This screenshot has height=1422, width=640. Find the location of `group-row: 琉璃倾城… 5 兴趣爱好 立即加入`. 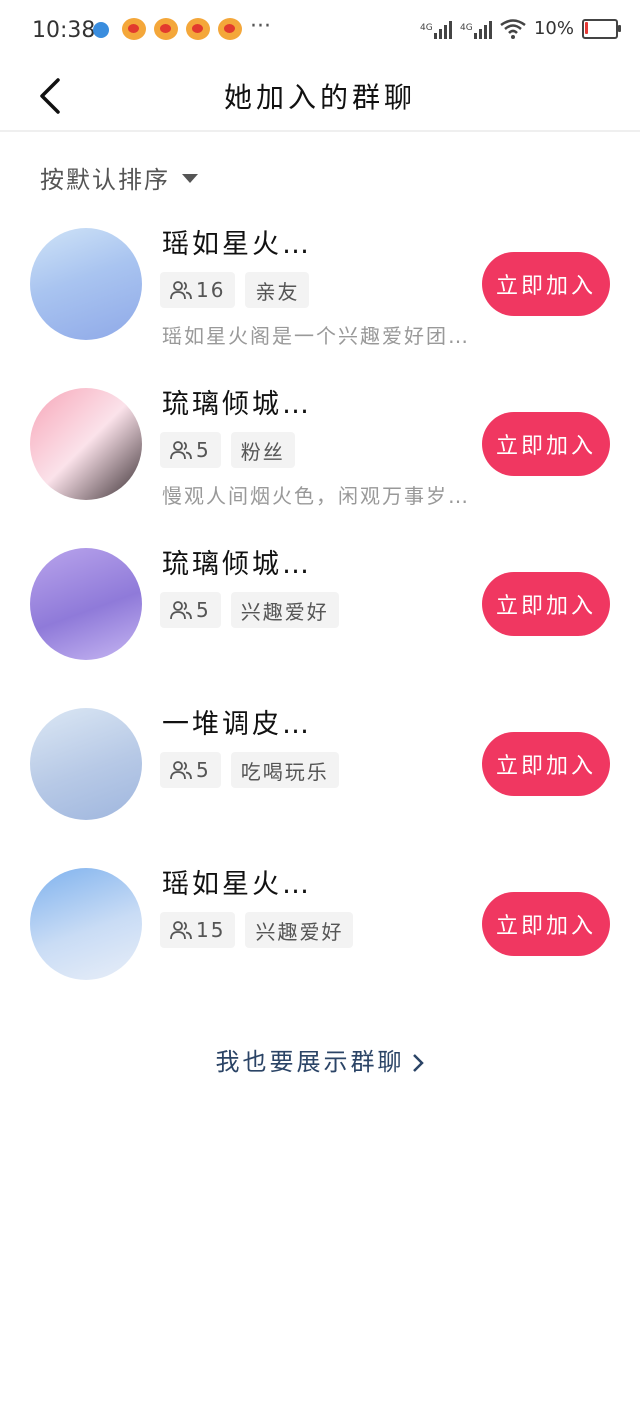

group-row: 琉璃倾城… 5 兴趣爱好 立即加入 is located at coordinates (320, 628).